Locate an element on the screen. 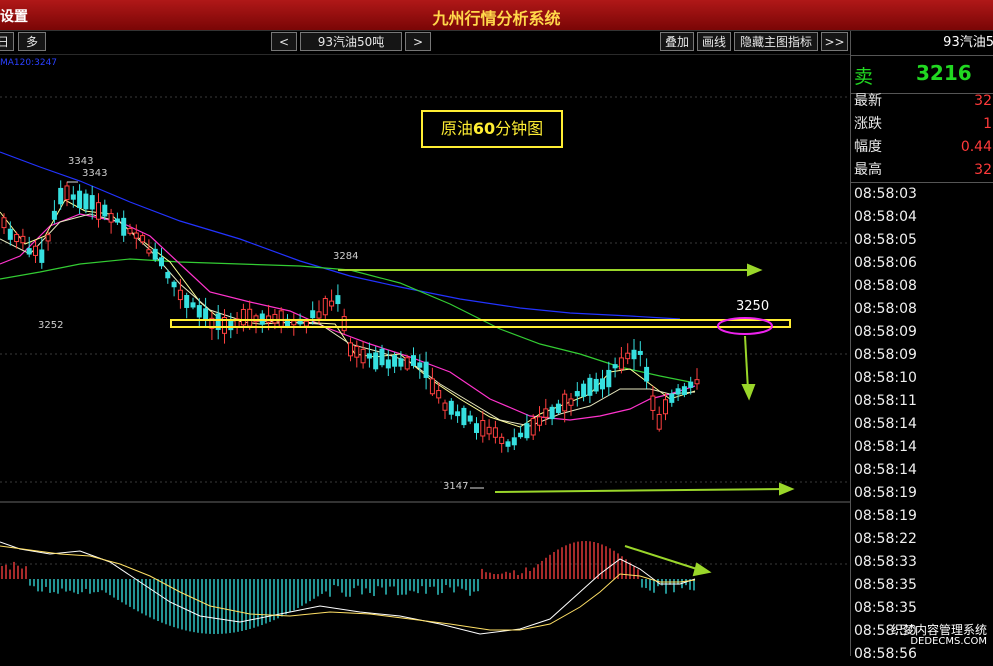 Image resolution: width=993 pixels, height=666 pixels. draw-line-button: 画线 is located at coordinates (714, 41).